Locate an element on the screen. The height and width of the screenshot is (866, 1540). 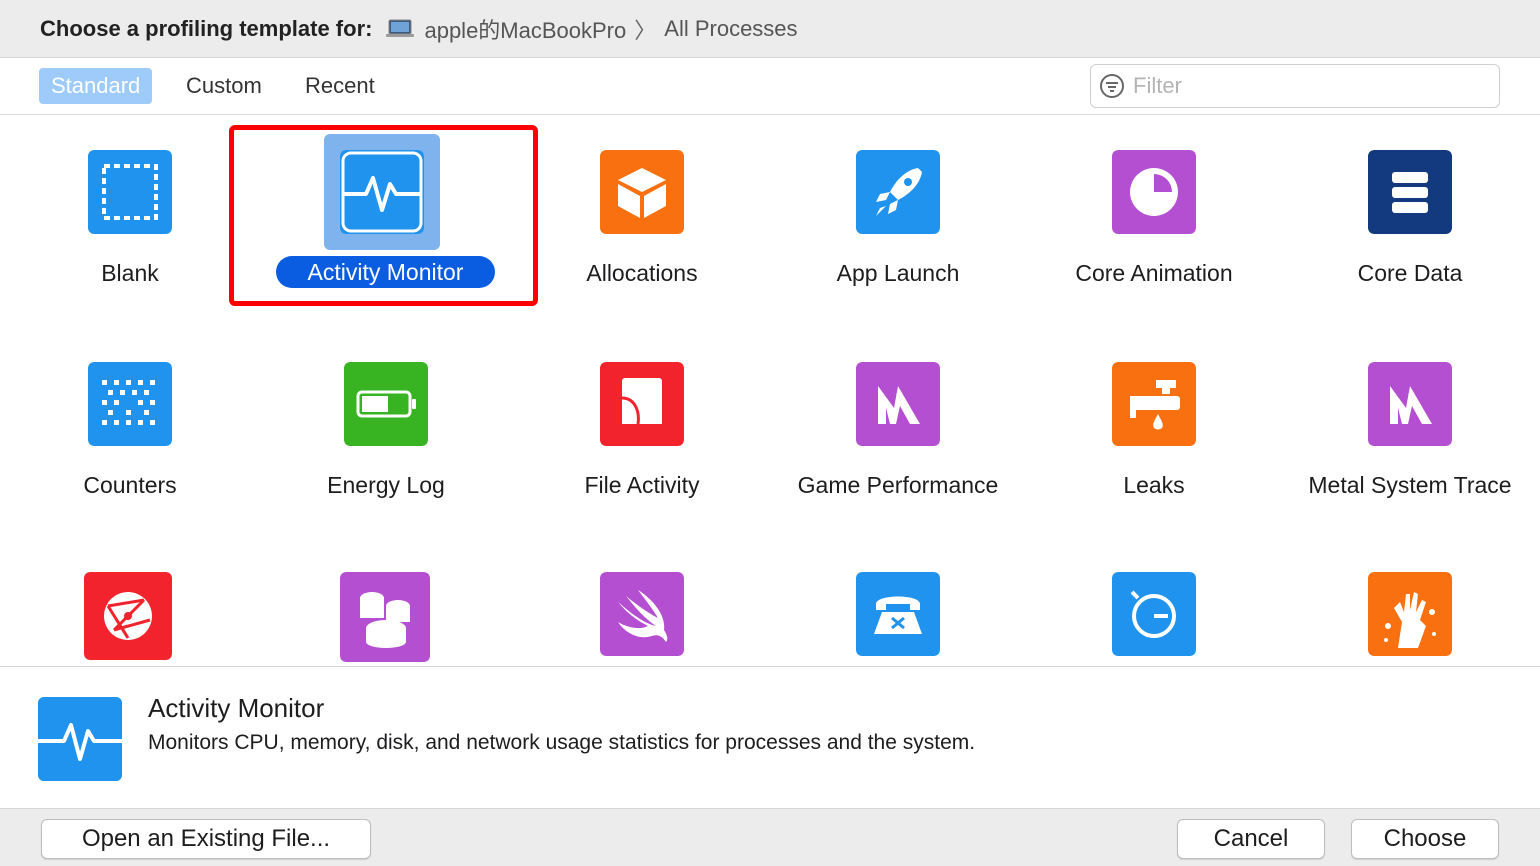
target-process: All Processes is located at coordinates (731, 28).